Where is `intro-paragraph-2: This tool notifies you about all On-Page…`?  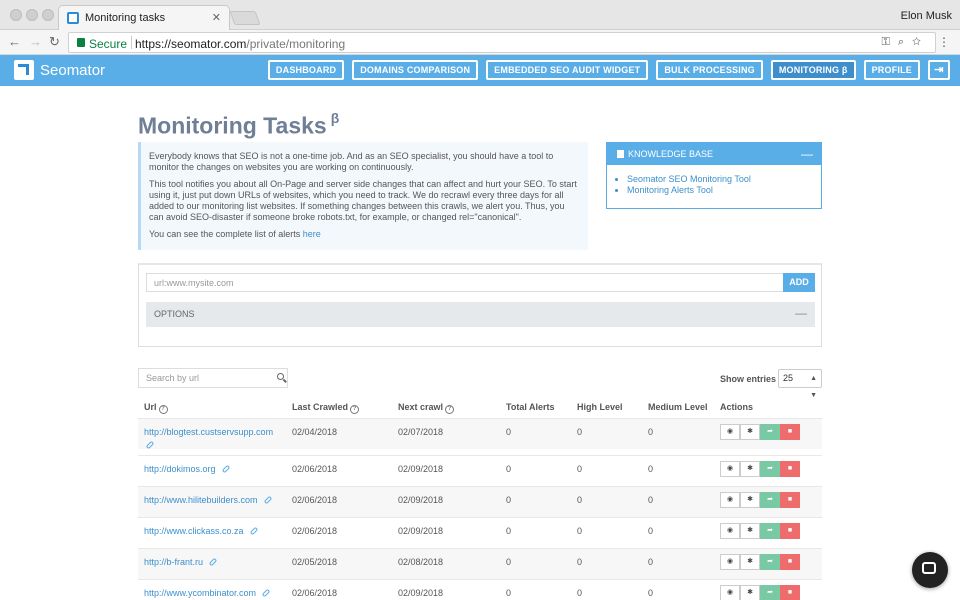
intro-paragraph-2: This tool notifies you about all On-Page… is located at coordinates (363, 200).